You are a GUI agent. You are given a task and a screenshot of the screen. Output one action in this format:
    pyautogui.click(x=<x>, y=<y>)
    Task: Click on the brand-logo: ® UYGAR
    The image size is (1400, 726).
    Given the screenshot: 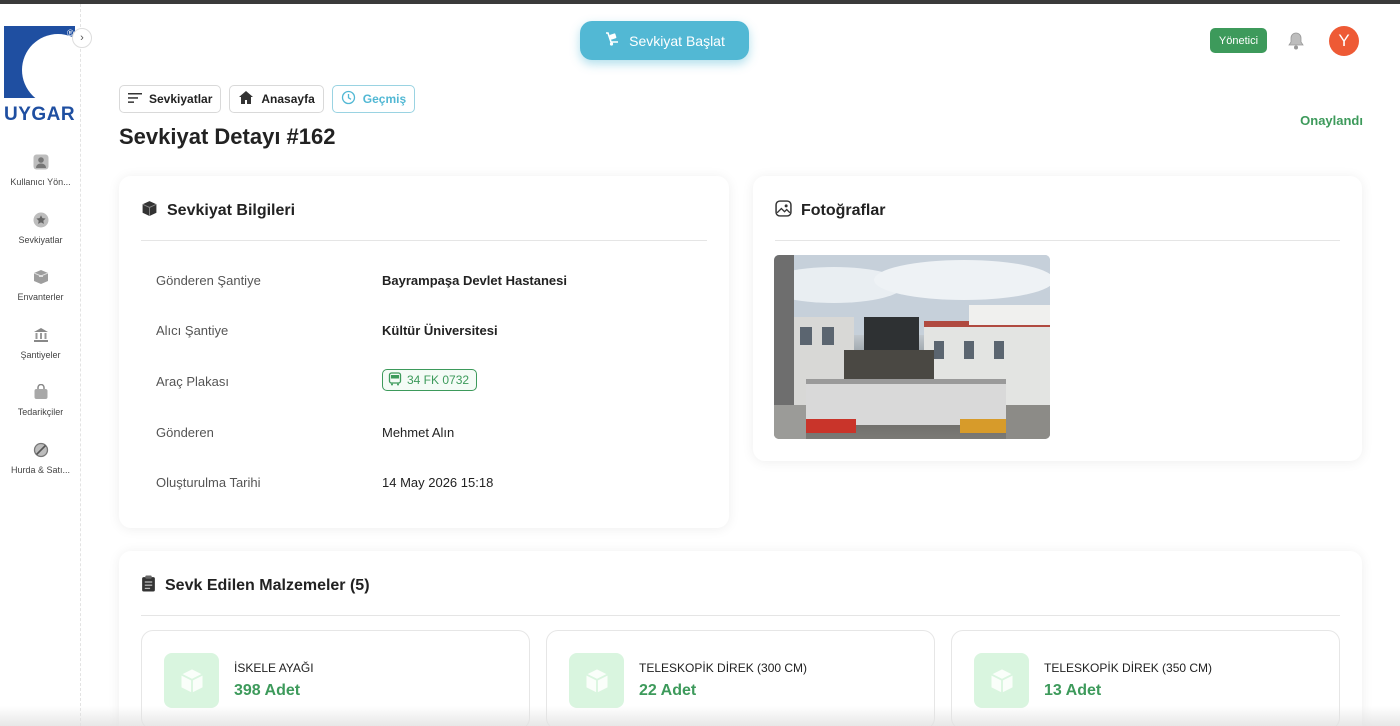 What is the action you would take?
    pyautogui.click(x=40, y=76)
    